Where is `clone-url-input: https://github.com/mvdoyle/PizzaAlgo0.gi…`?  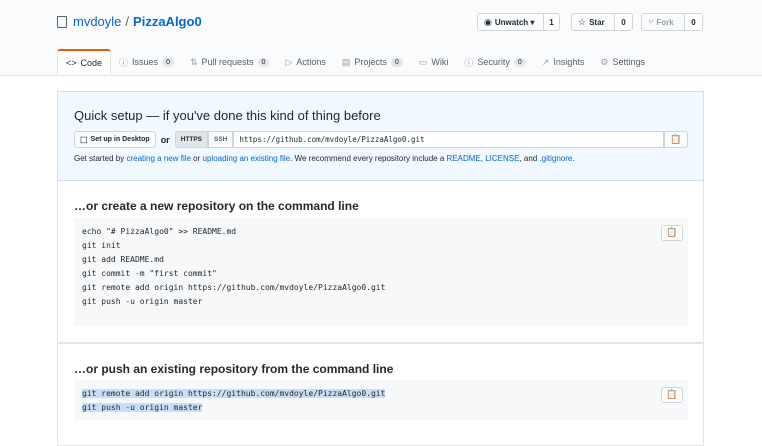
clone-url-input: https://github.com/mvdoyle/PizzaAlgo0.gi… is located at coordinates (448, 139).